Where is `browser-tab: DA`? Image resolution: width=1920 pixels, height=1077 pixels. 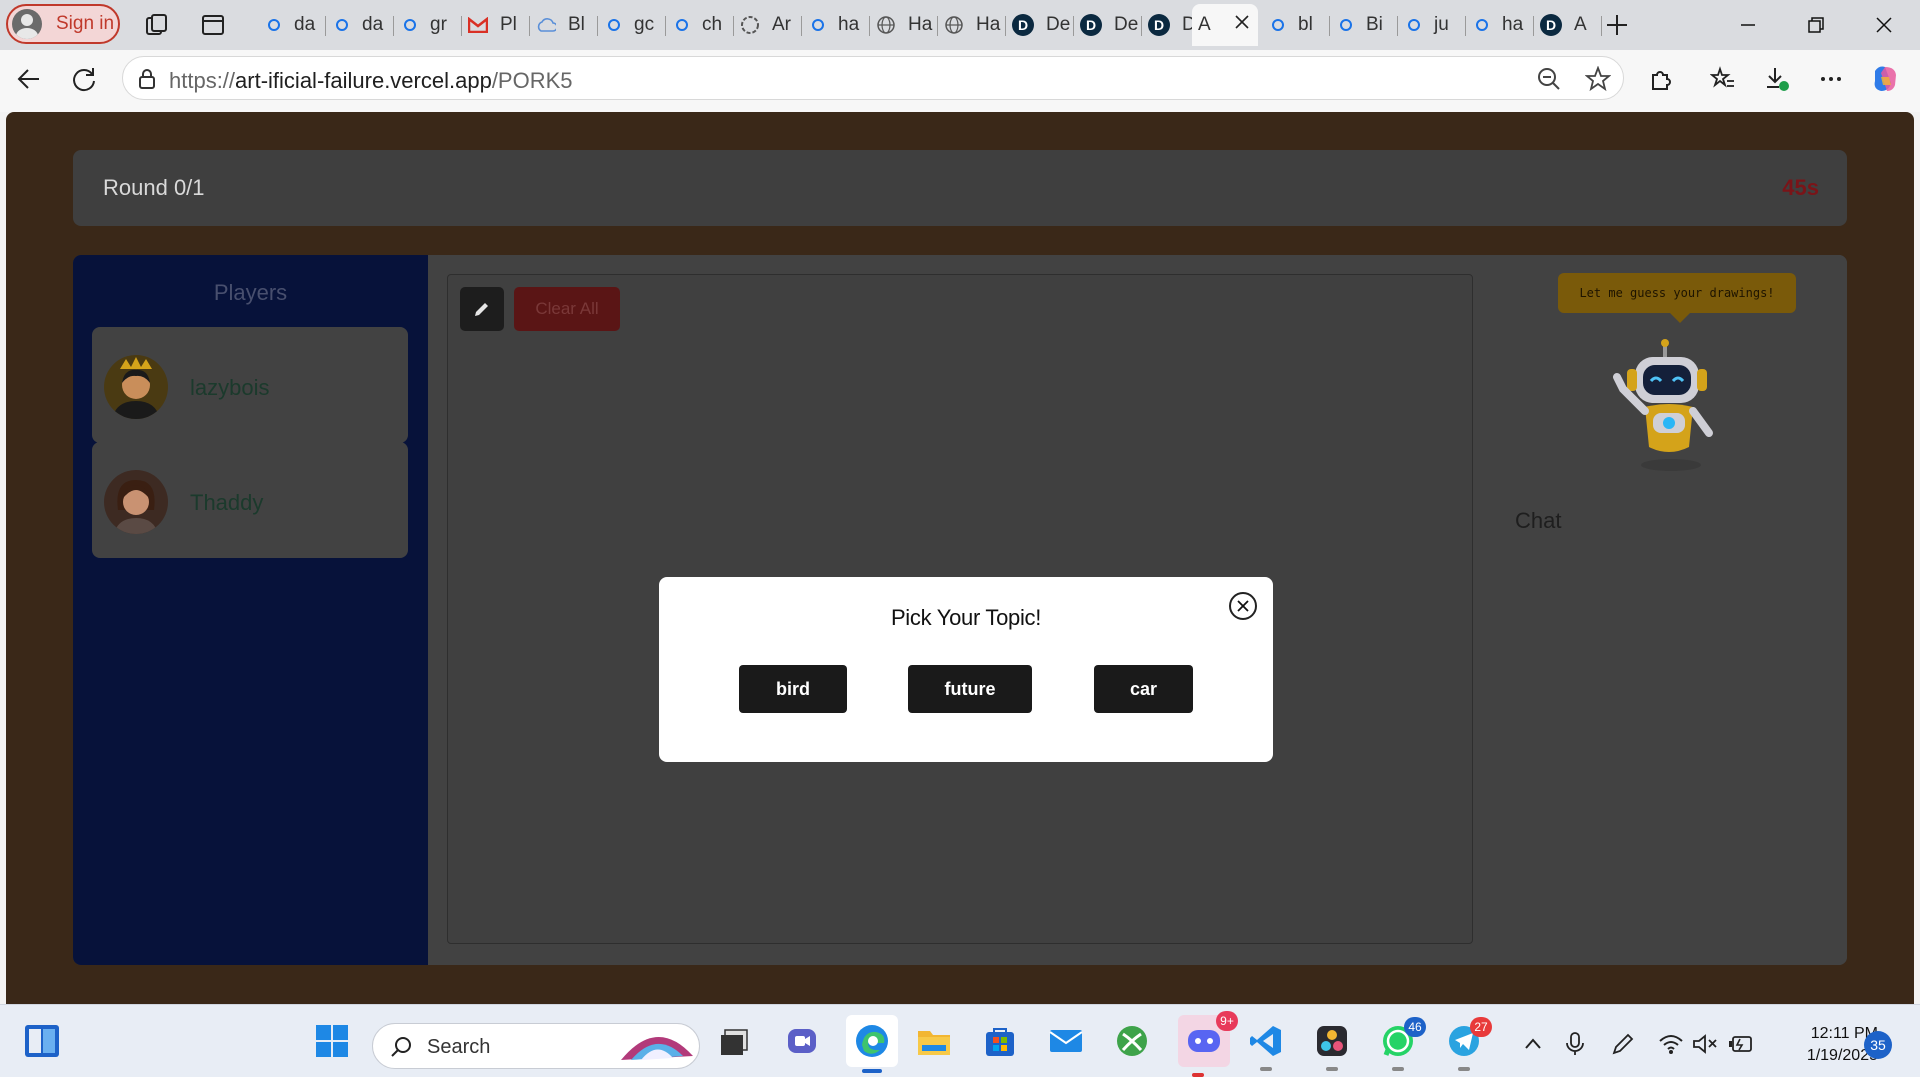
browser-tab: DA is located at coordinates (1568, 25).